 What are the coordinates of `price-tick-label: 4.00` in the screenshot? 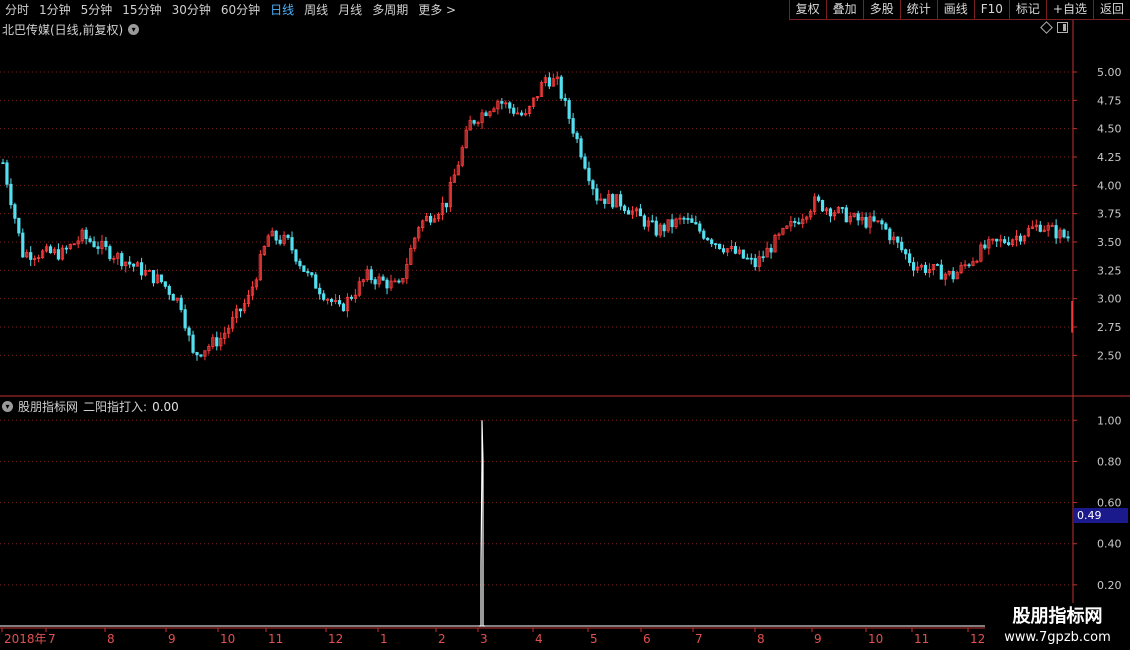 It's located at (1109, 185).